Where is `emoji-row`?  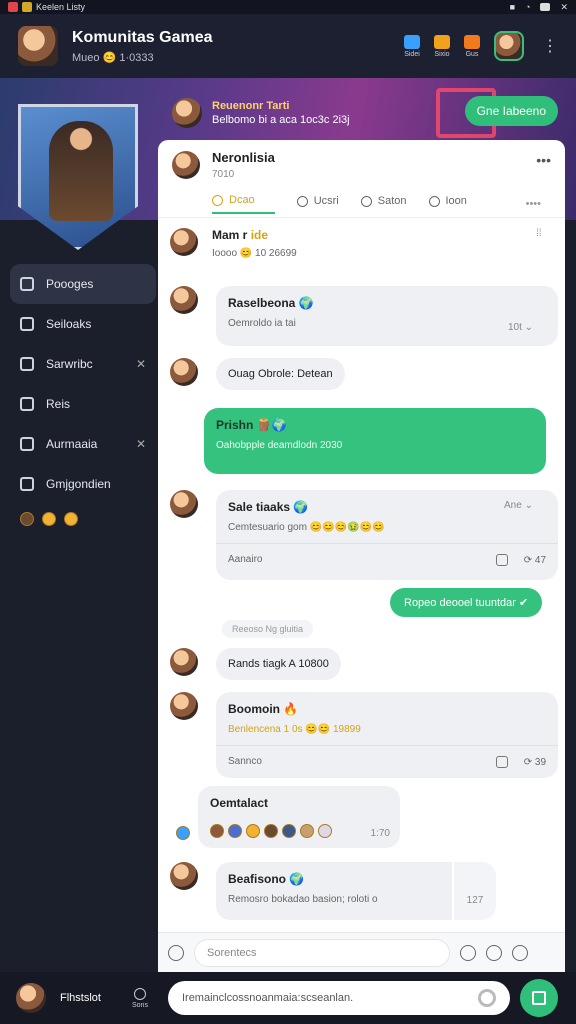 emoji-row is located at coordinates (83, 519).